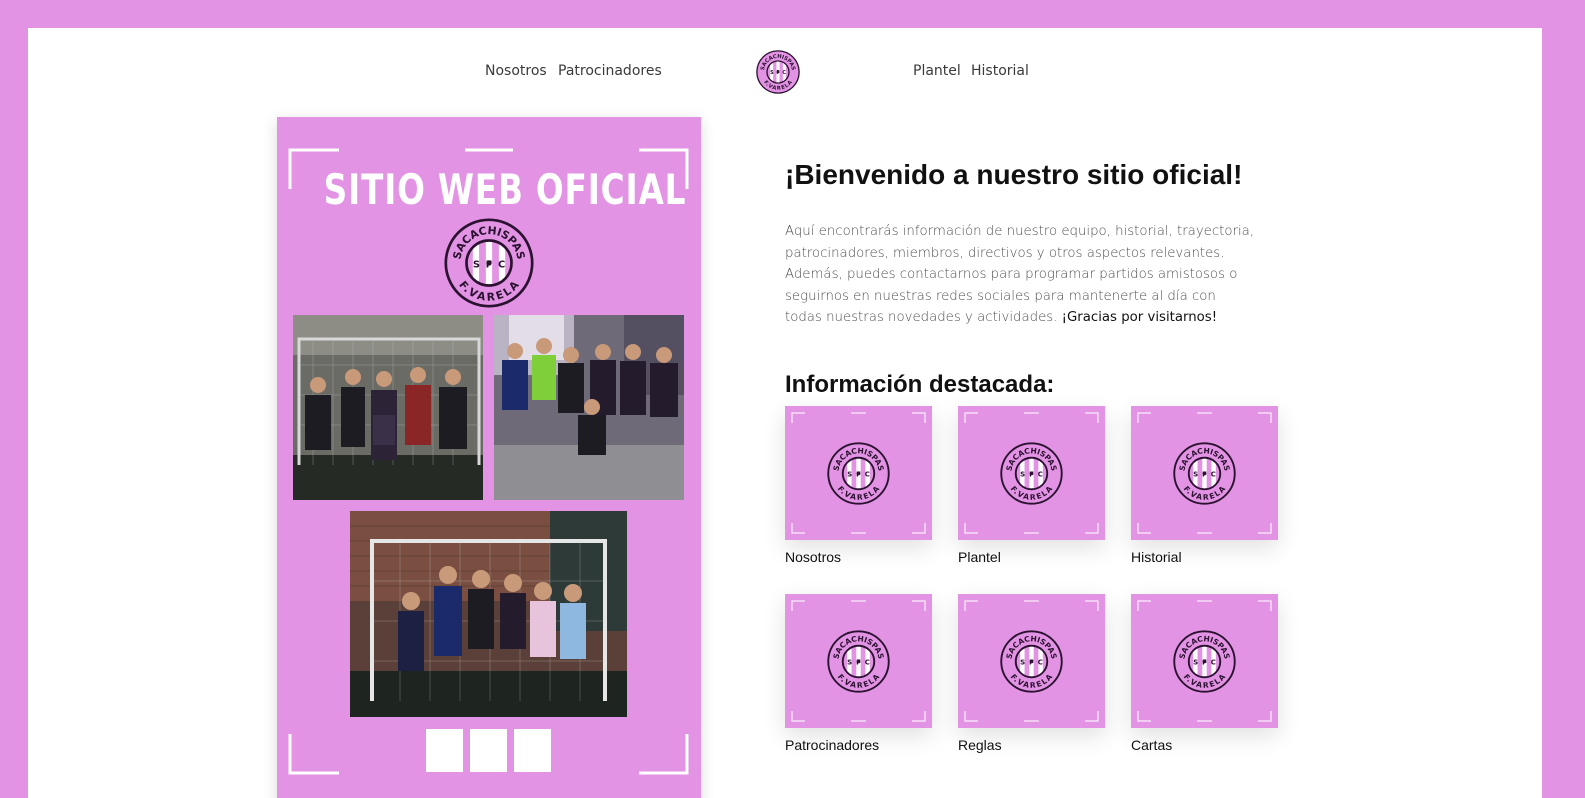  What do you see at coordinates (516, 71) in the screenshot?
I see `nav-link-nosotros: Nosotros` at bounding box center [516, 71].